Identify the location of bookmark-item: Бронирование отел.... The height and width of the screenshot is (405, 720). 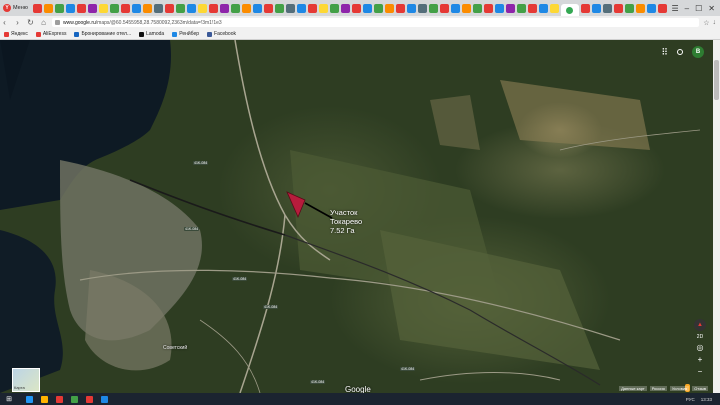
(102, 34).